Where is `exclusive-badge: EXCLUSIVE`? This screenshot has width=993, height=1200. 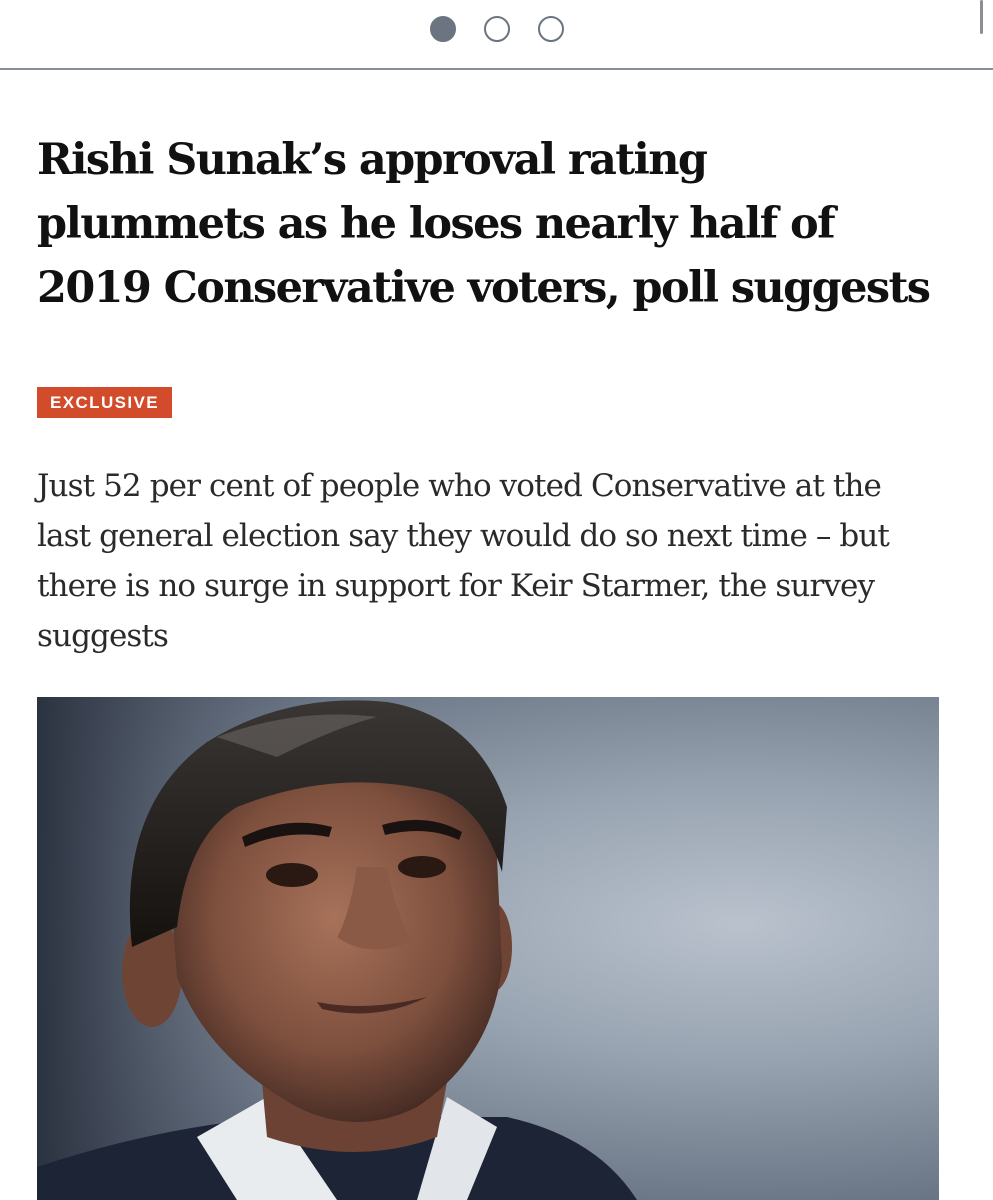
exclusive-badge: EXCLUSIVE is located at coordinates (104, 402).